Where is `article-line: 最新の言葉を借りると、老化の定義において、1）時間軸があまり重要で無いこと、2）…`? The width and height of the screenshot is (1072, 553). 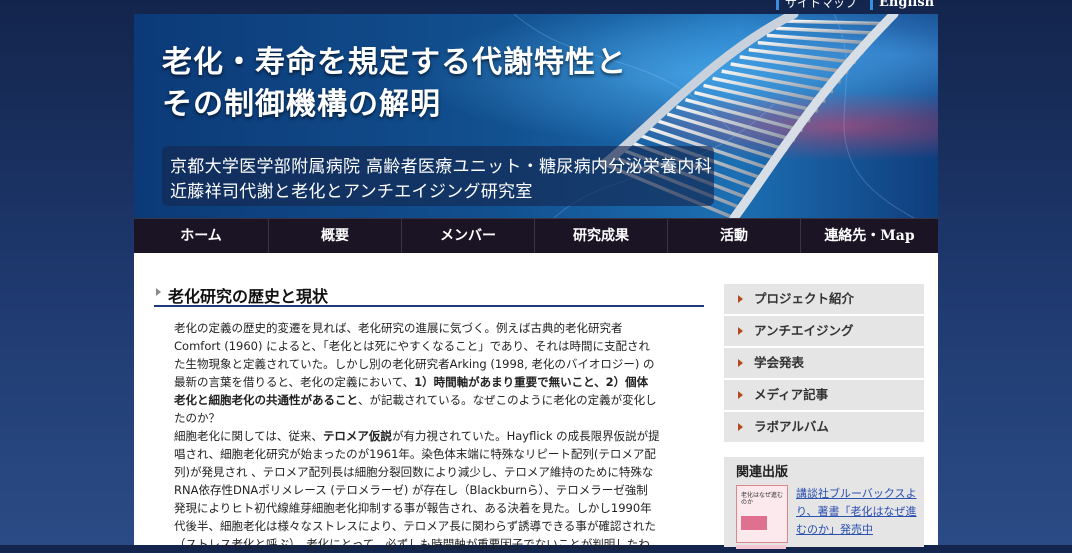 article-line: 最新の言葉を借りると、老化の定義において、1）時間軸があまり重要で無いこと、2）… is located at coordinates (429, 382).